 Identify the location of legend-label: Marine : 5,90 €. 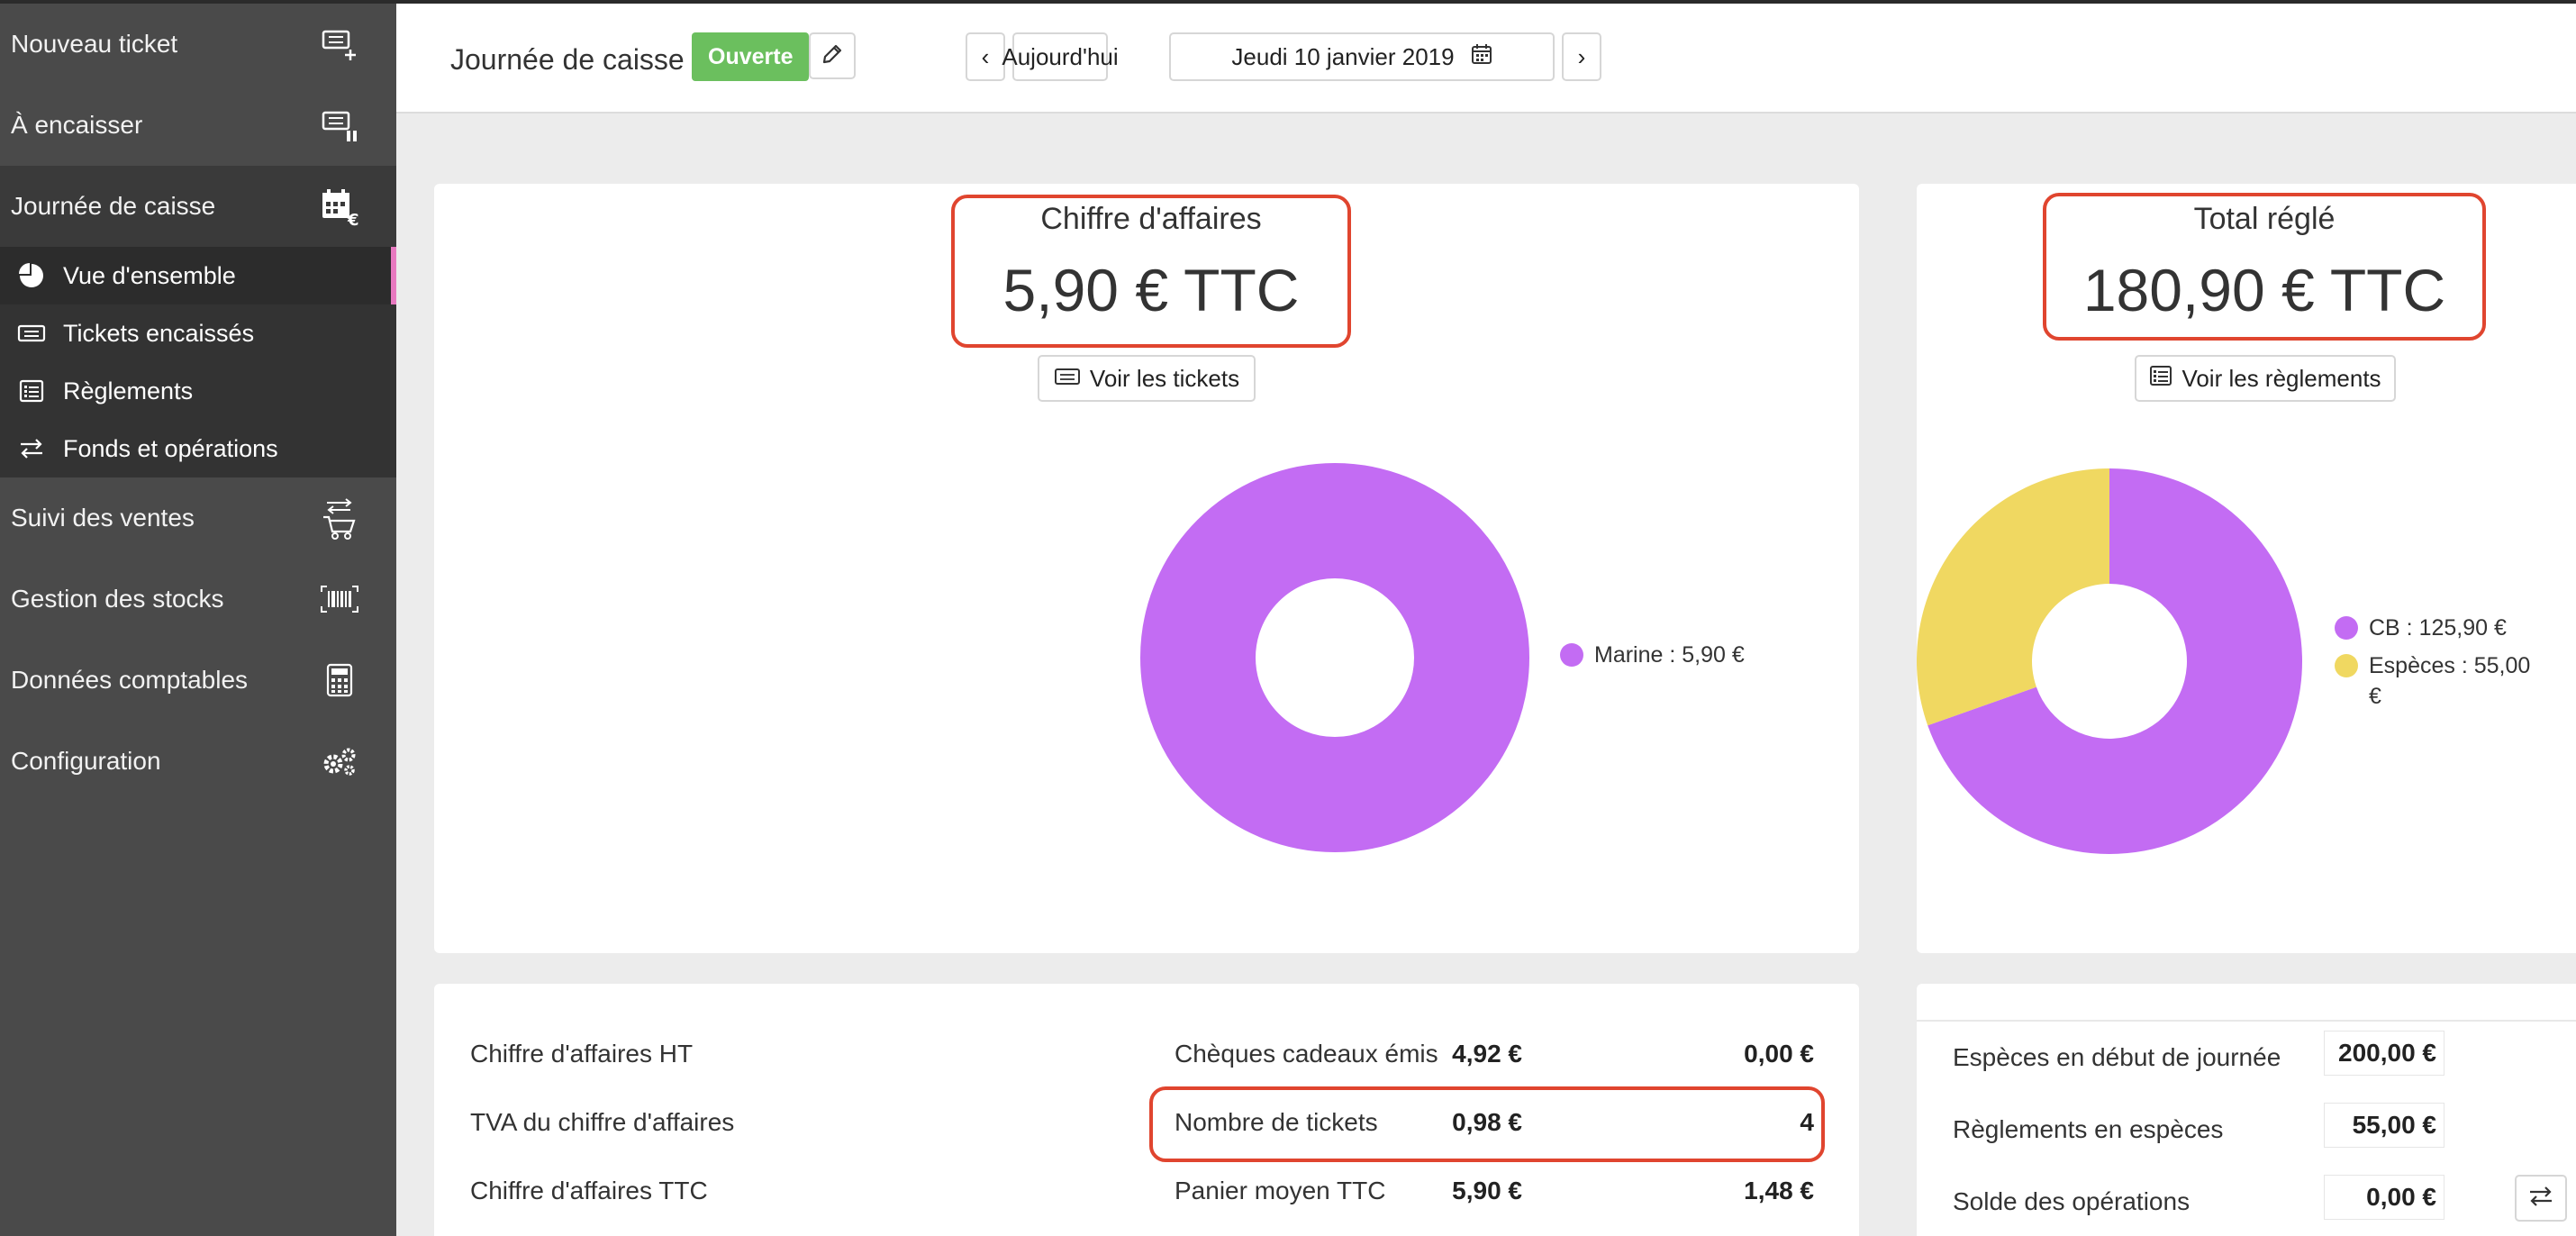
(1669, 655).